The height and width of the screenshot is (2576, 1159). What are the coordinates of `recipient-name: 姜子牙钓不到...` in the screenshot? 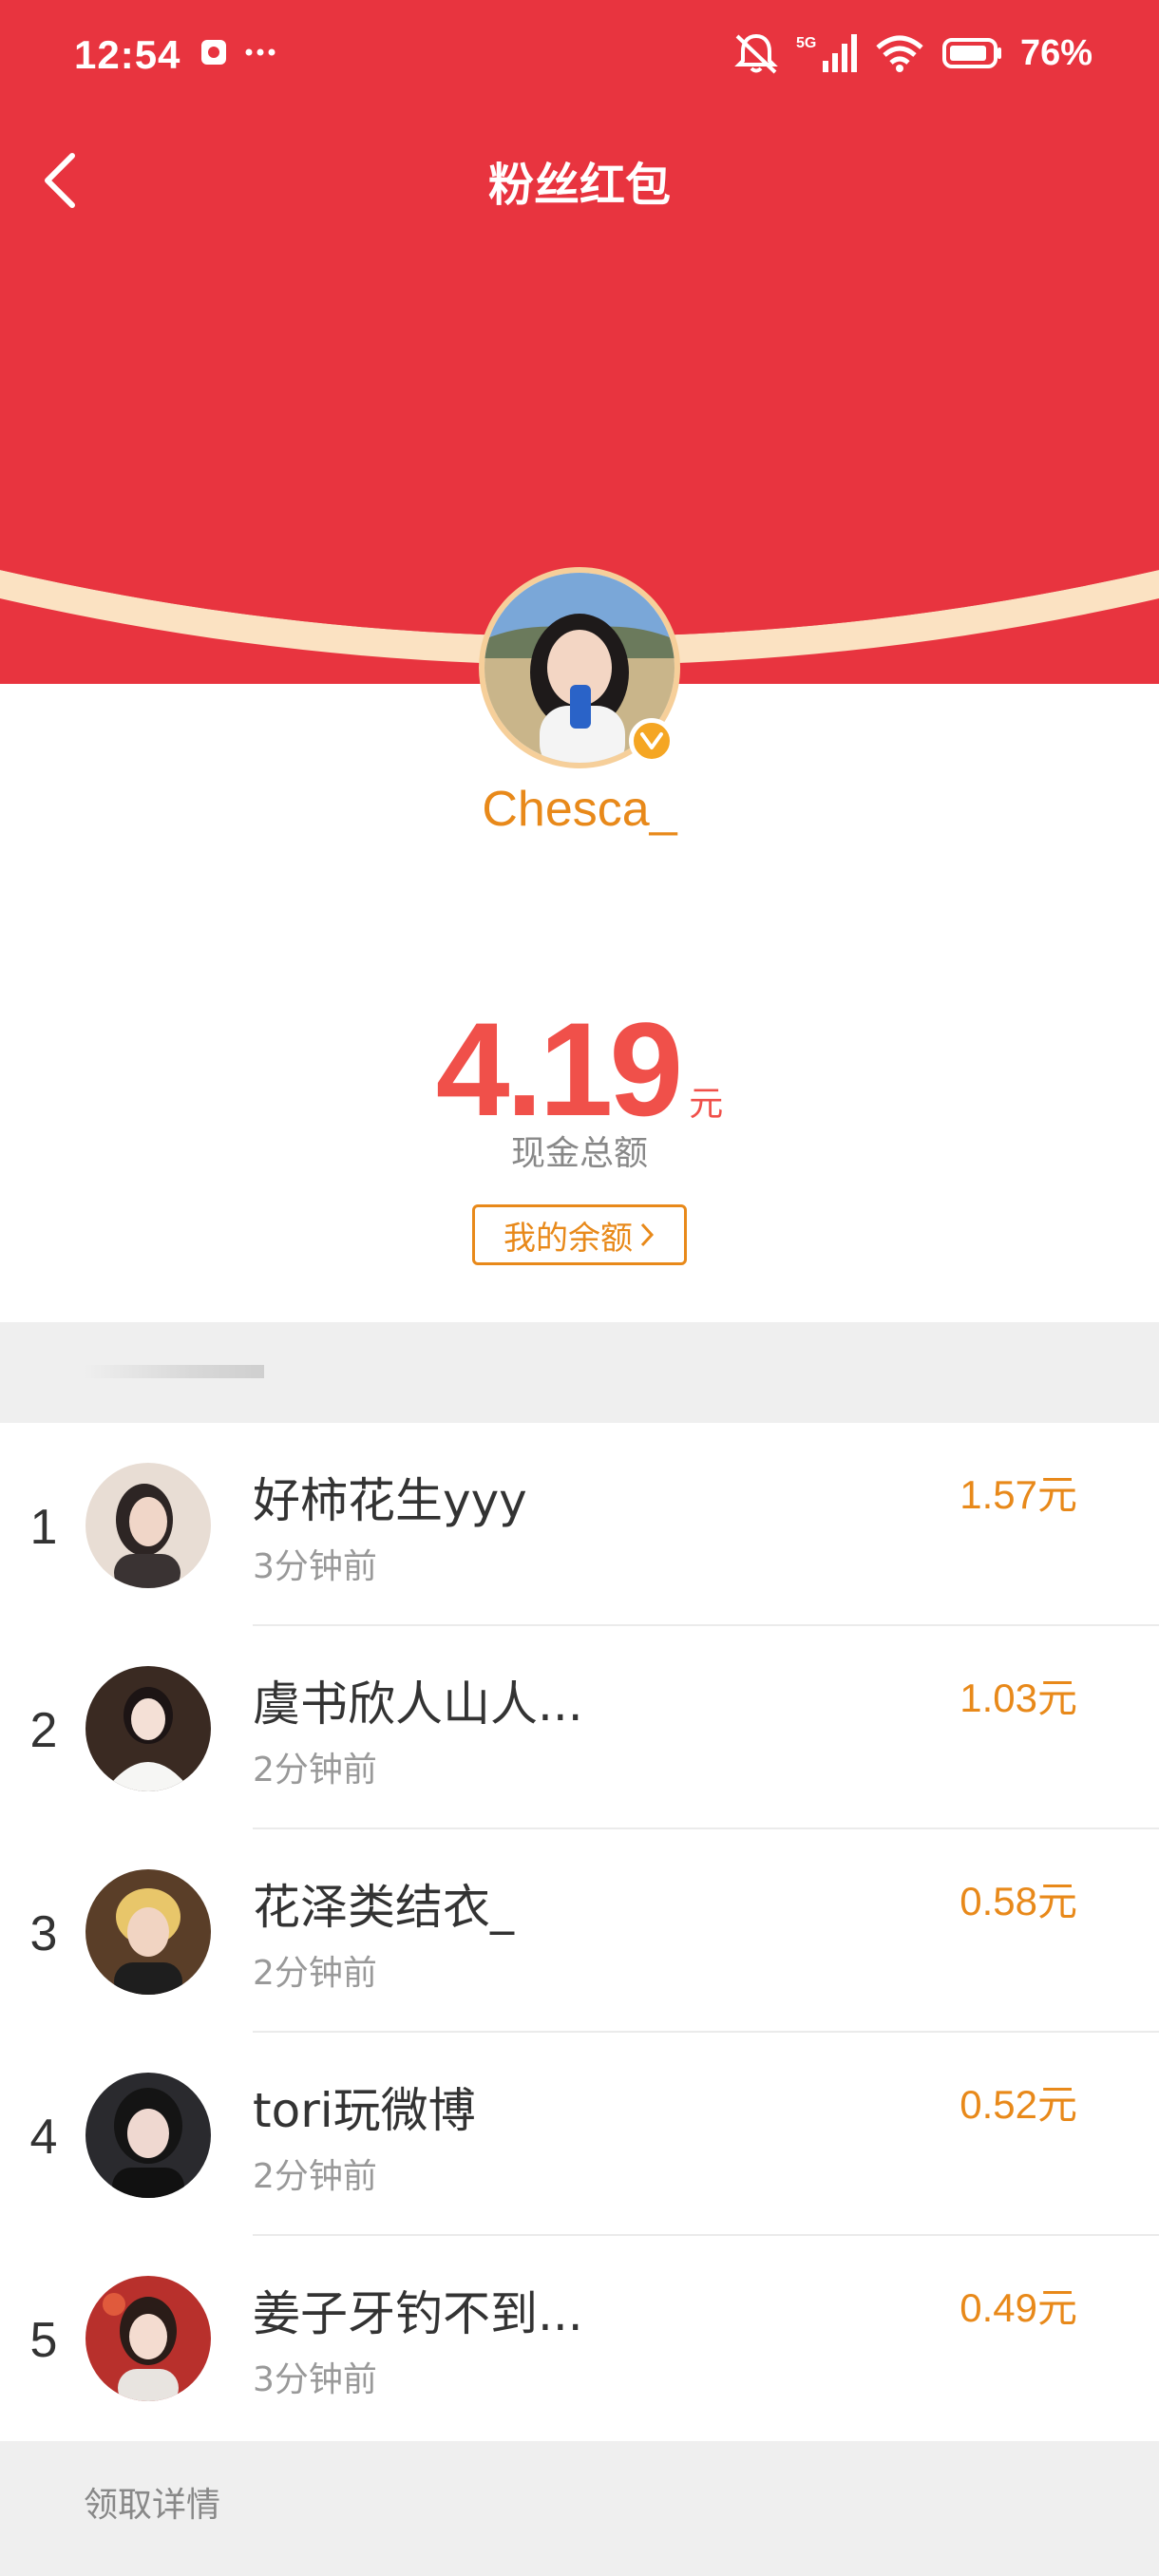 It's located at (418, 2313).